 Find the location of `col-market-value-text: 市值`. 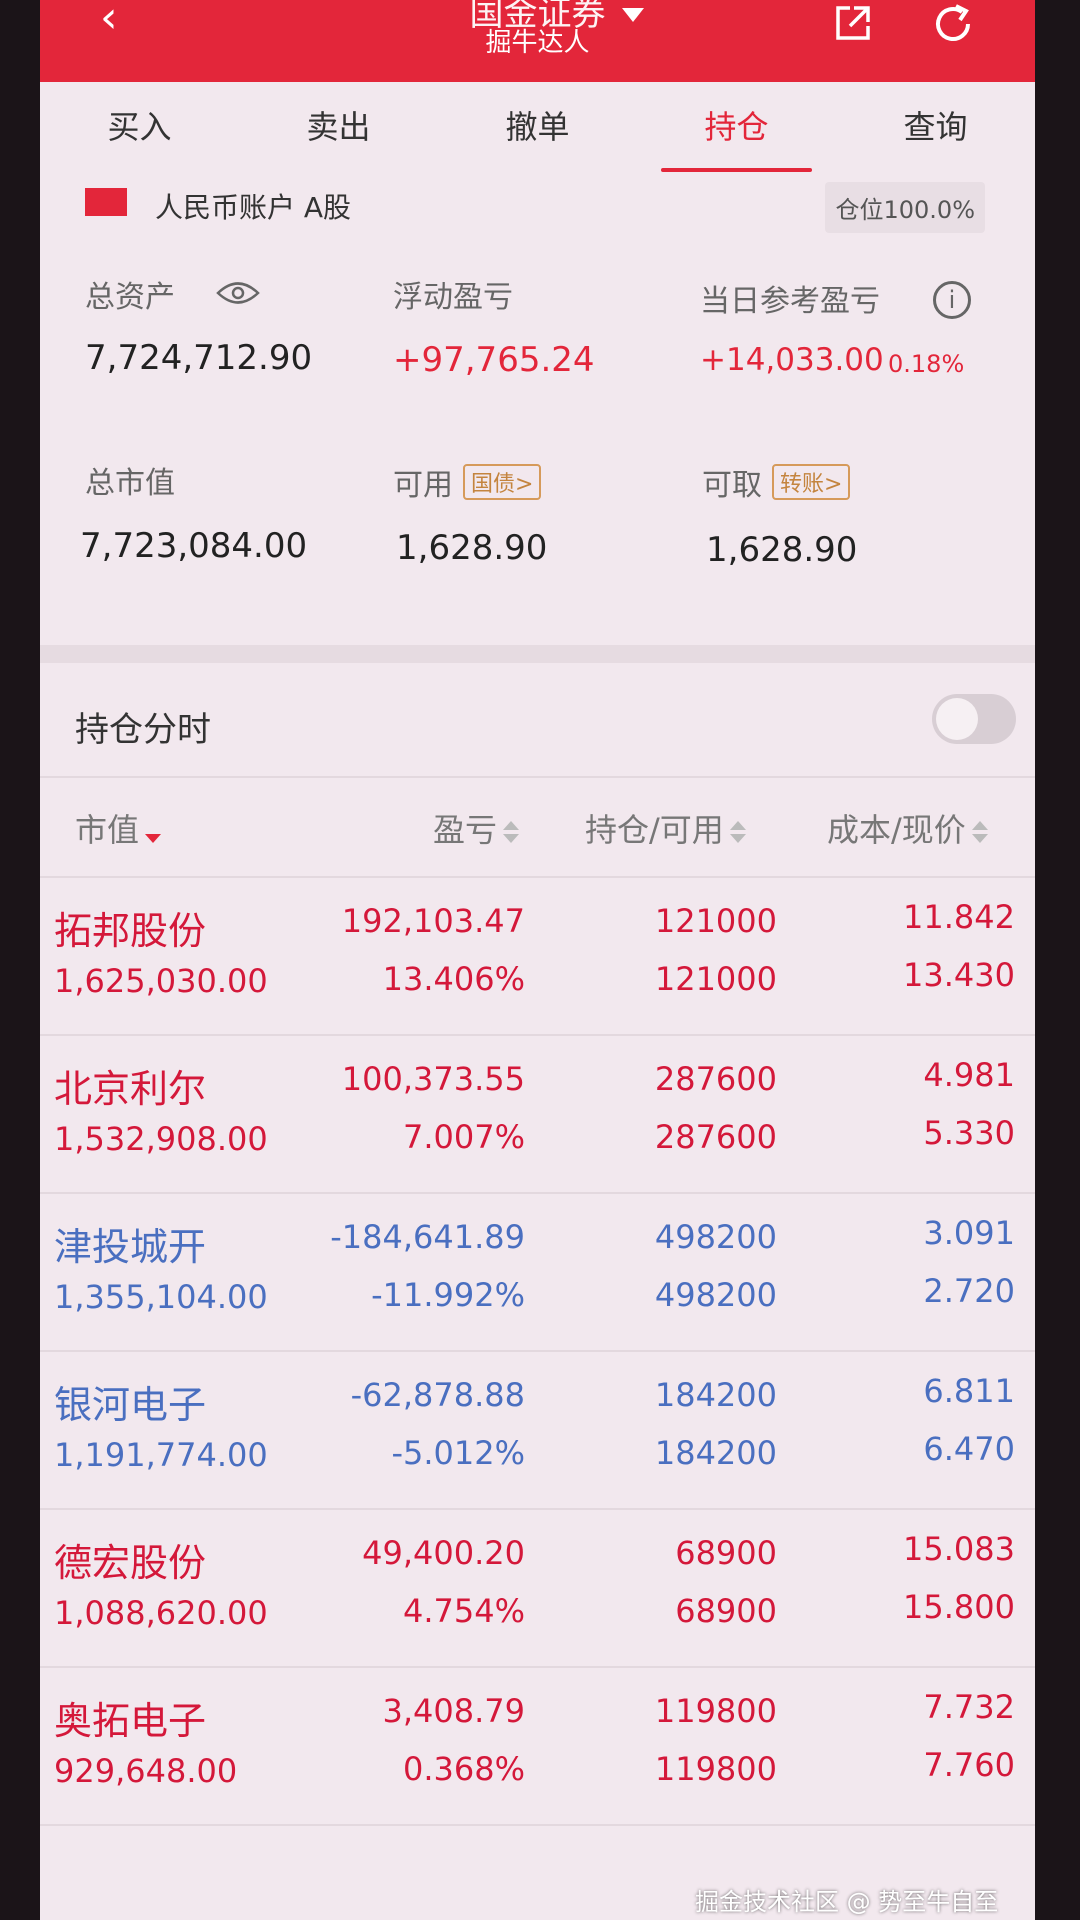

col-market-value-text: 市值 is located at coordinates (107, 830).